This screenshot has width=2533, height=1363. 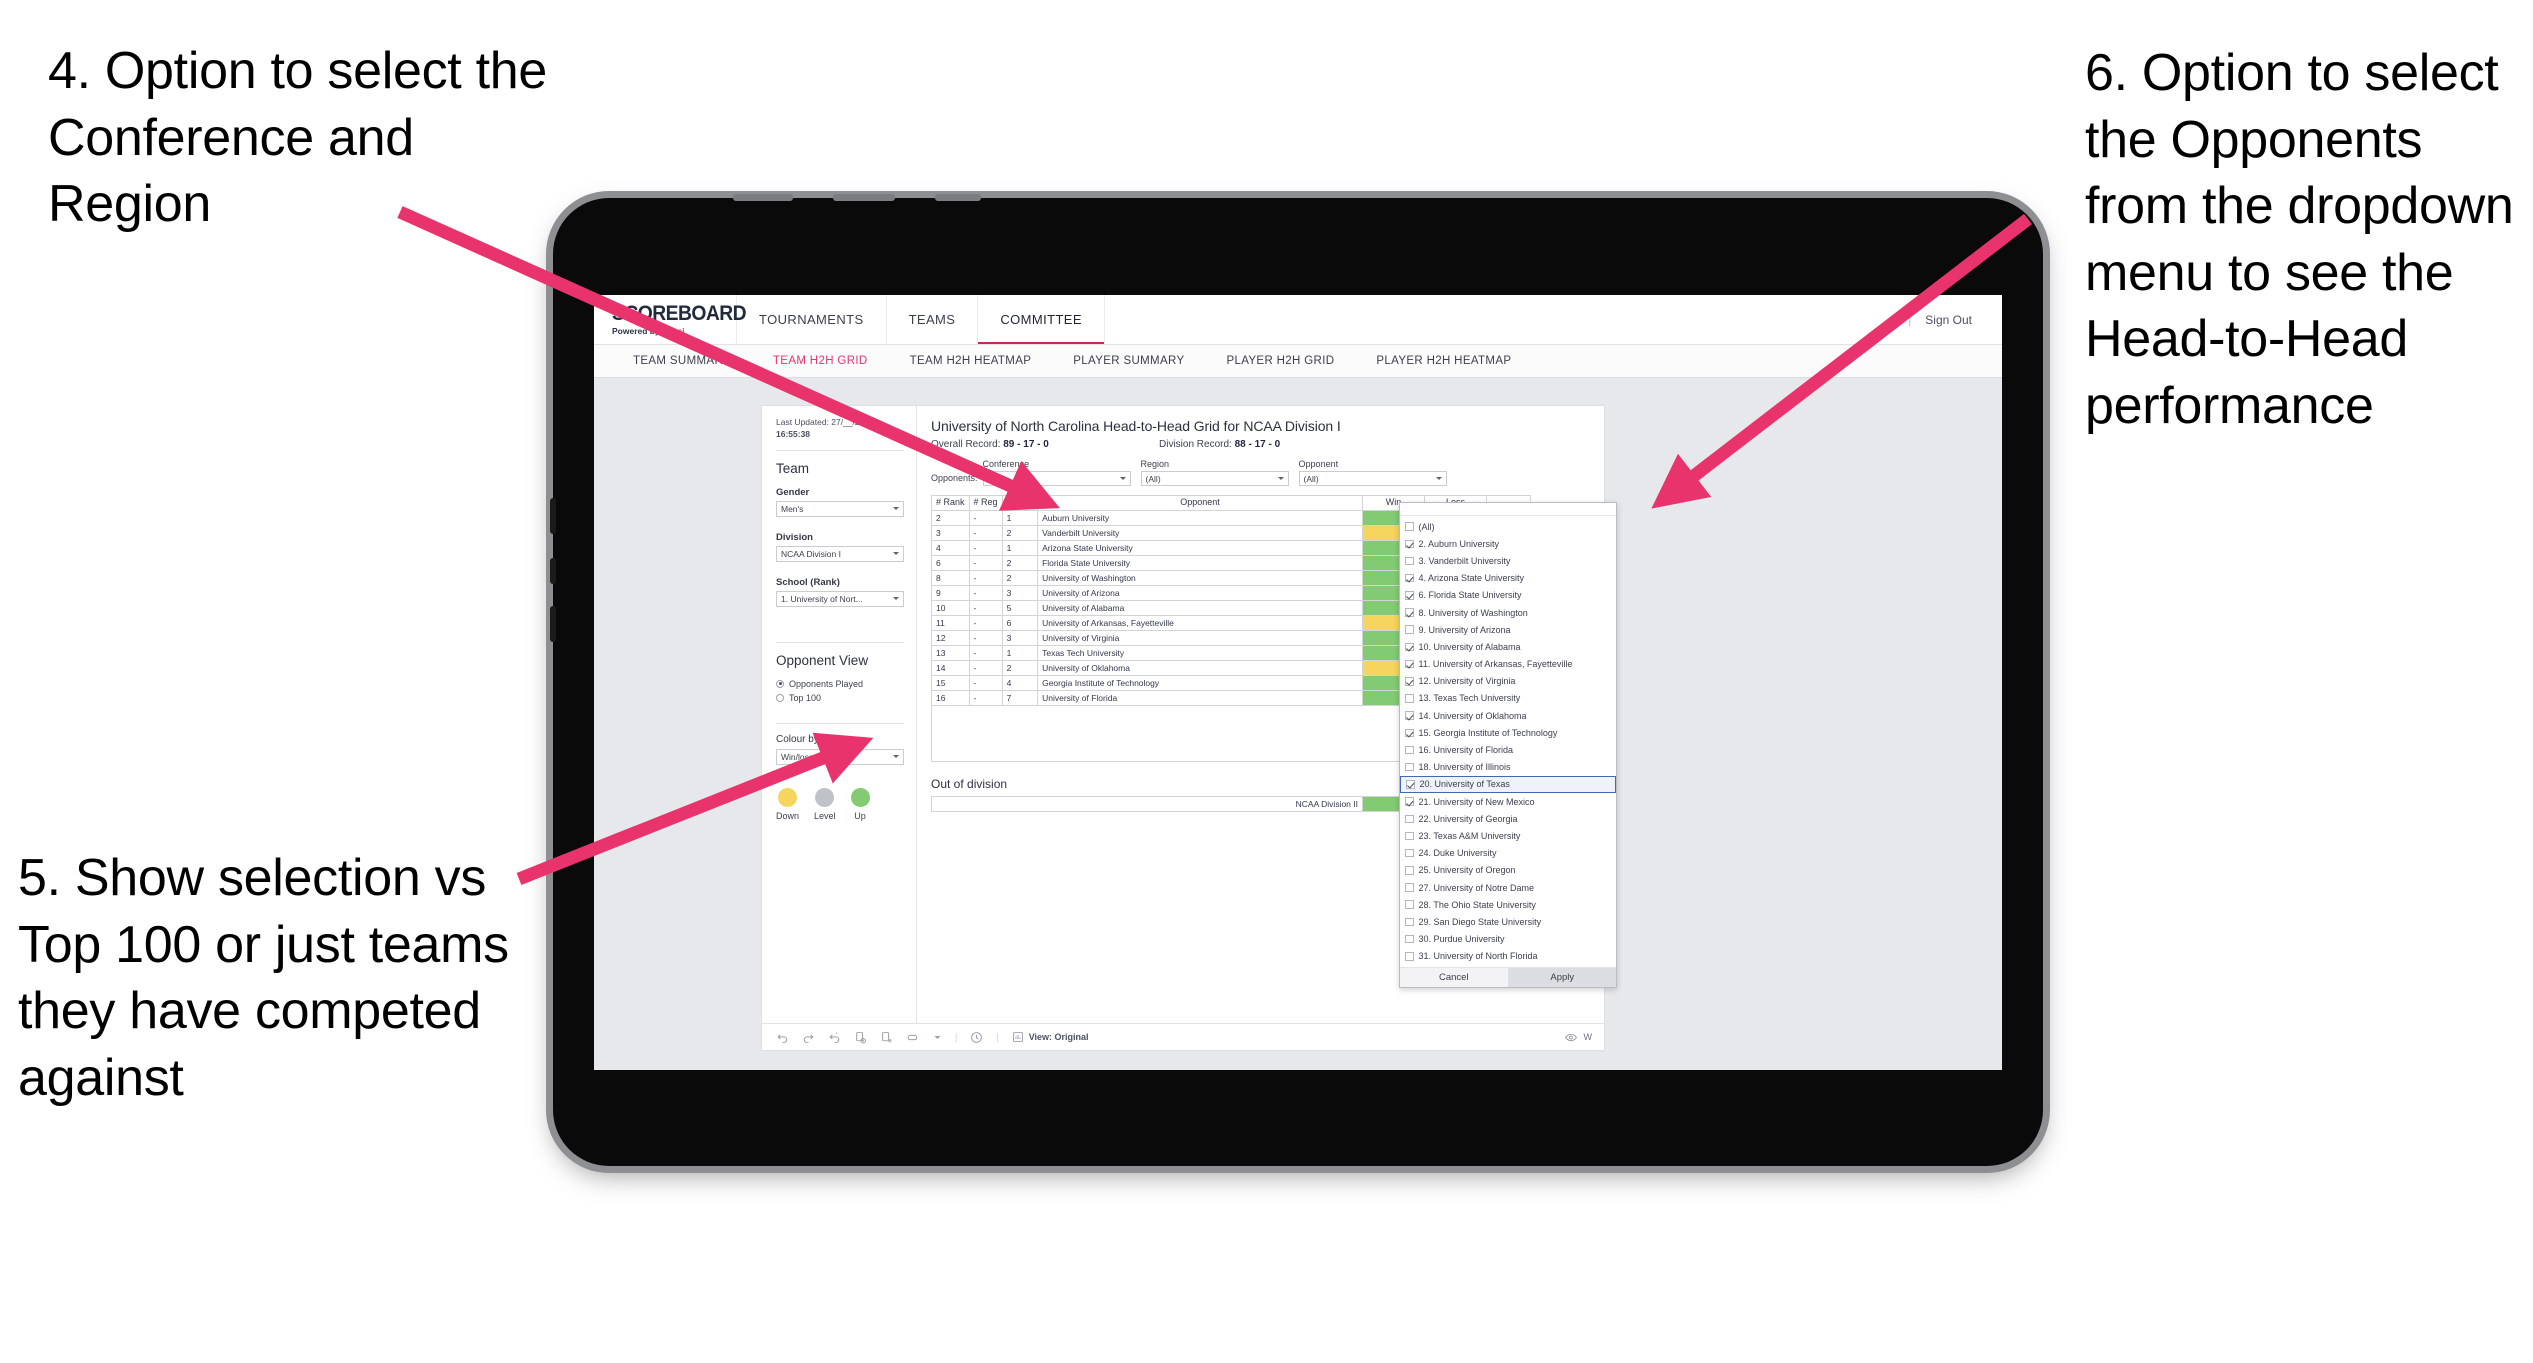 What do you see at coordinates (1508, 904) in the screenshot?
I see `dropdown-item: 28. The Ohio State University` at bounding box center [1508, 904].